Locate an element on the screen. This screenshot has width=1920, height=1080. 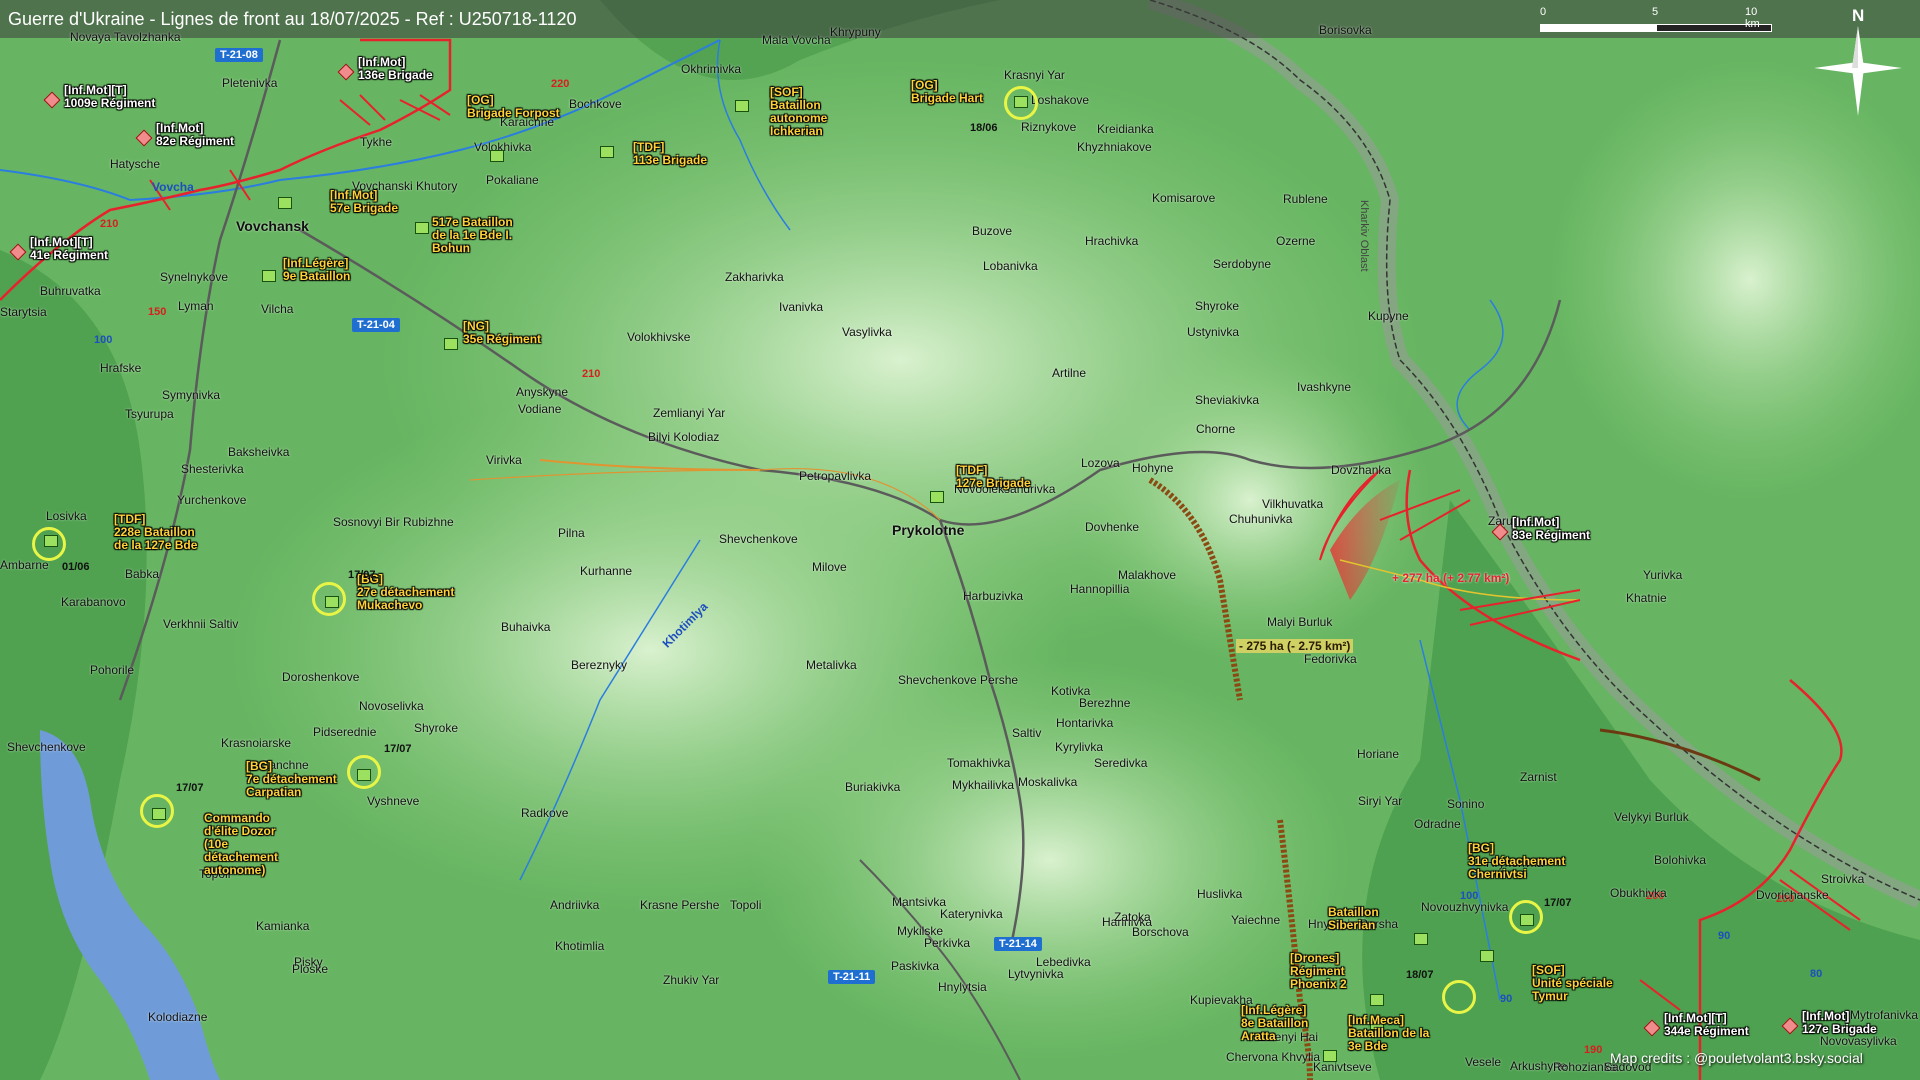
place-label: Dovhenke is located at coordinates (1112, 527).